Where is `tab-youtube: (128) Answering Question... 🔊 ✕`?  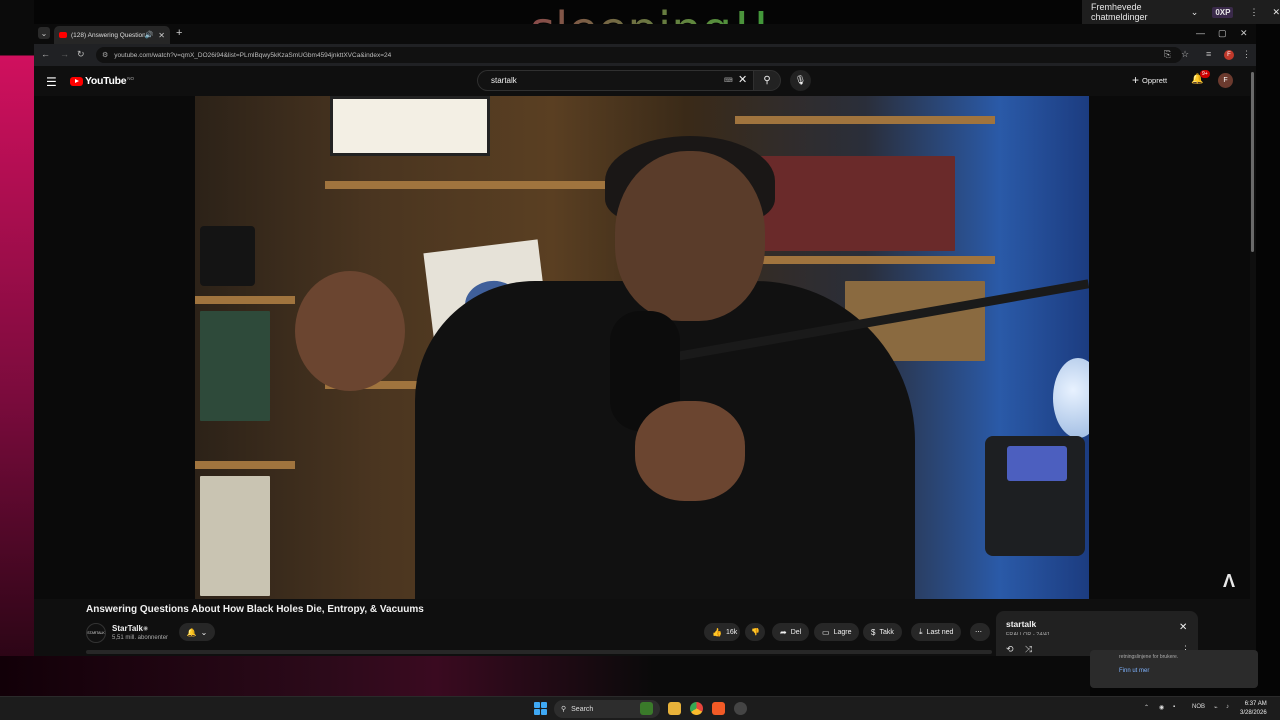 tab-youtube: (128) Answering Question... 🔊 ✕ is located at coordinates (112, 35).